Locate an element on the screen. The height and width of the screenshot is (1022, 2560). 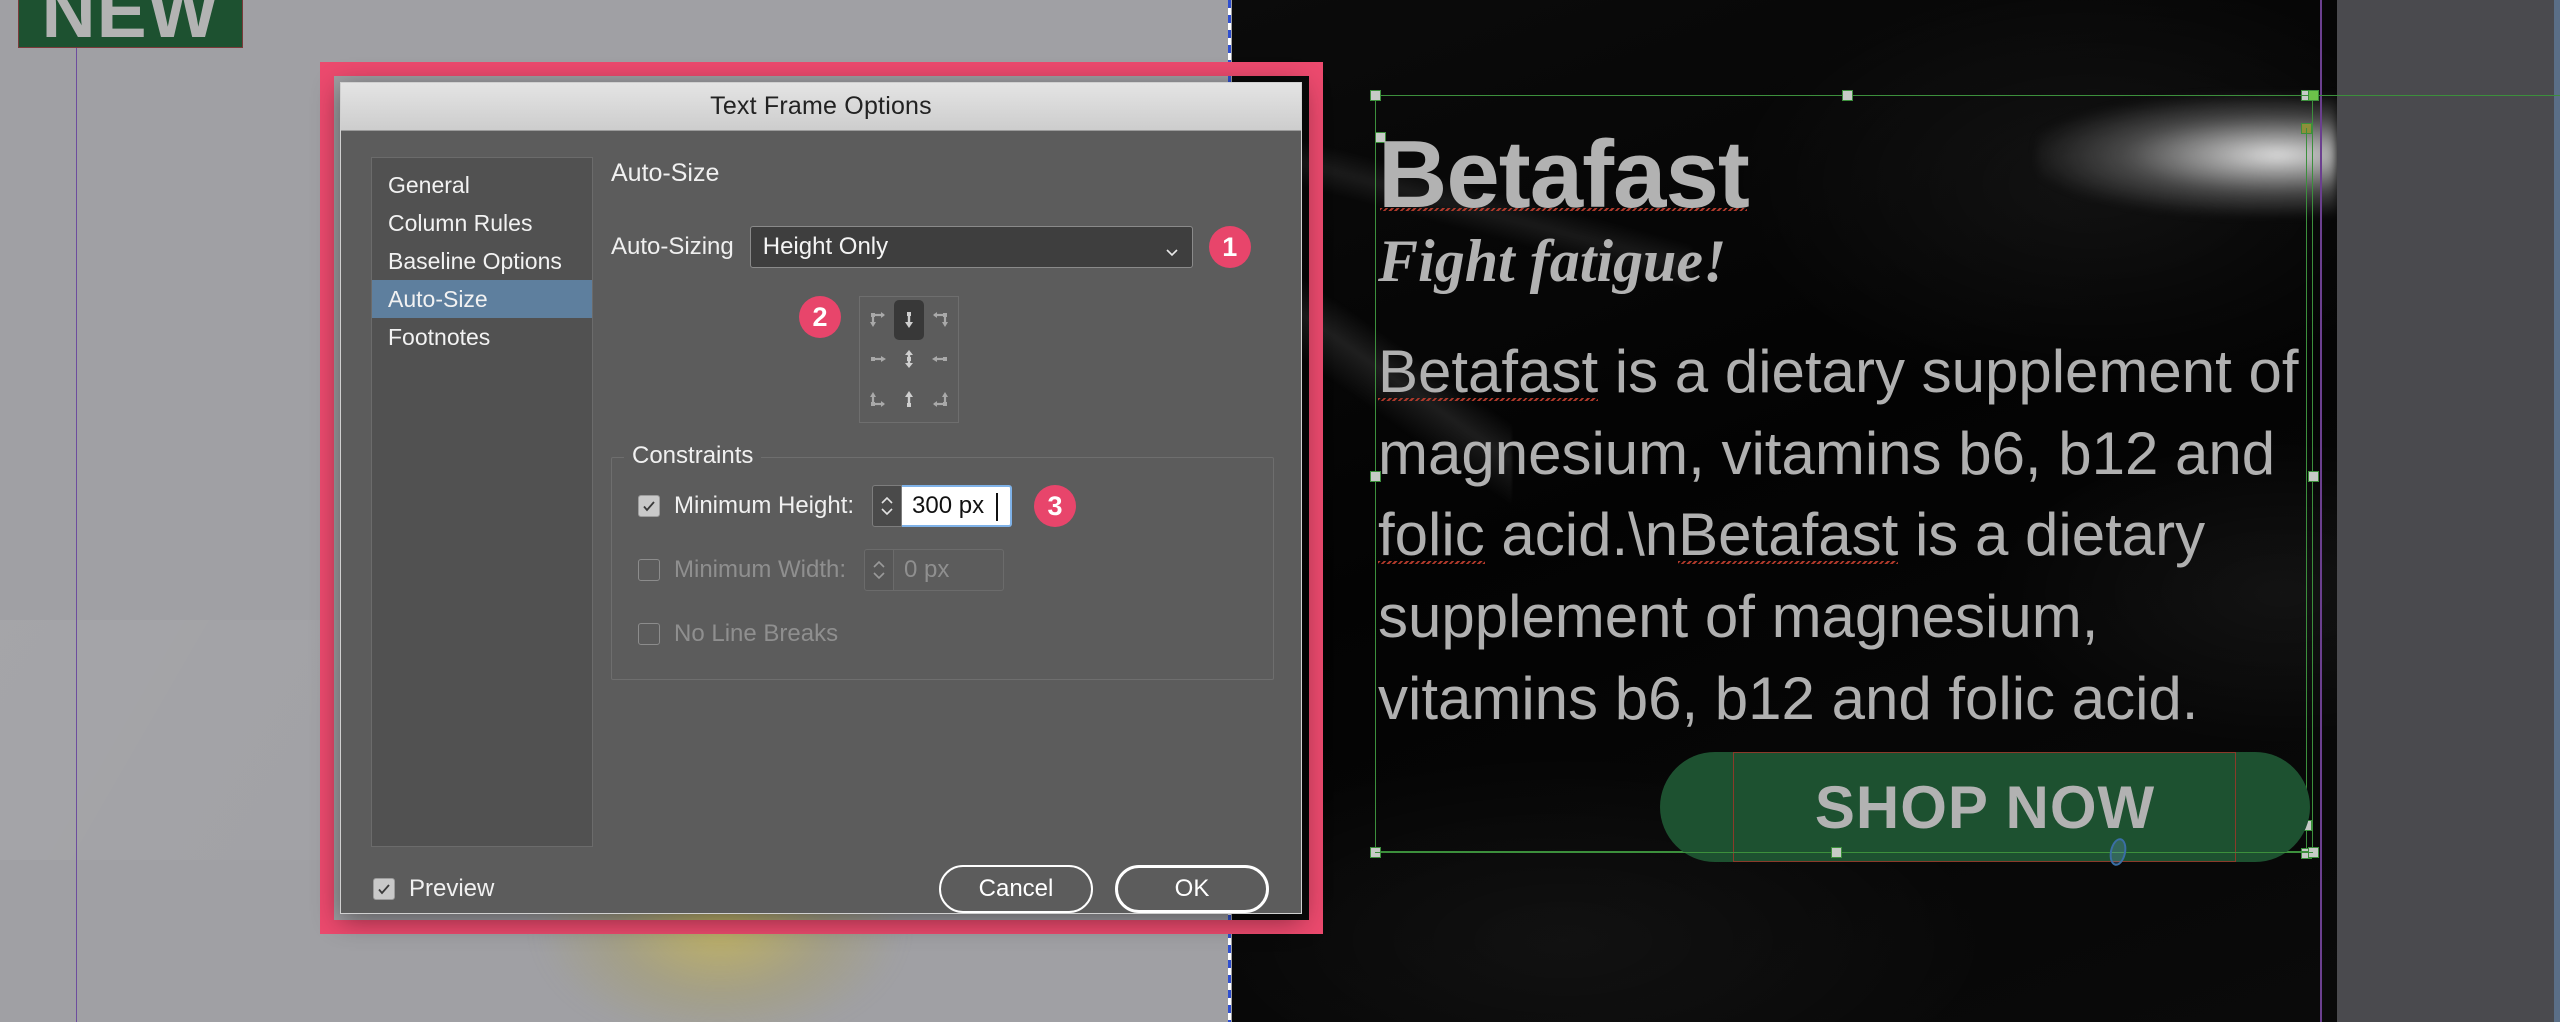
sidebar-item-baseline-options: Baseline Options is located at coordinates (482, 261).